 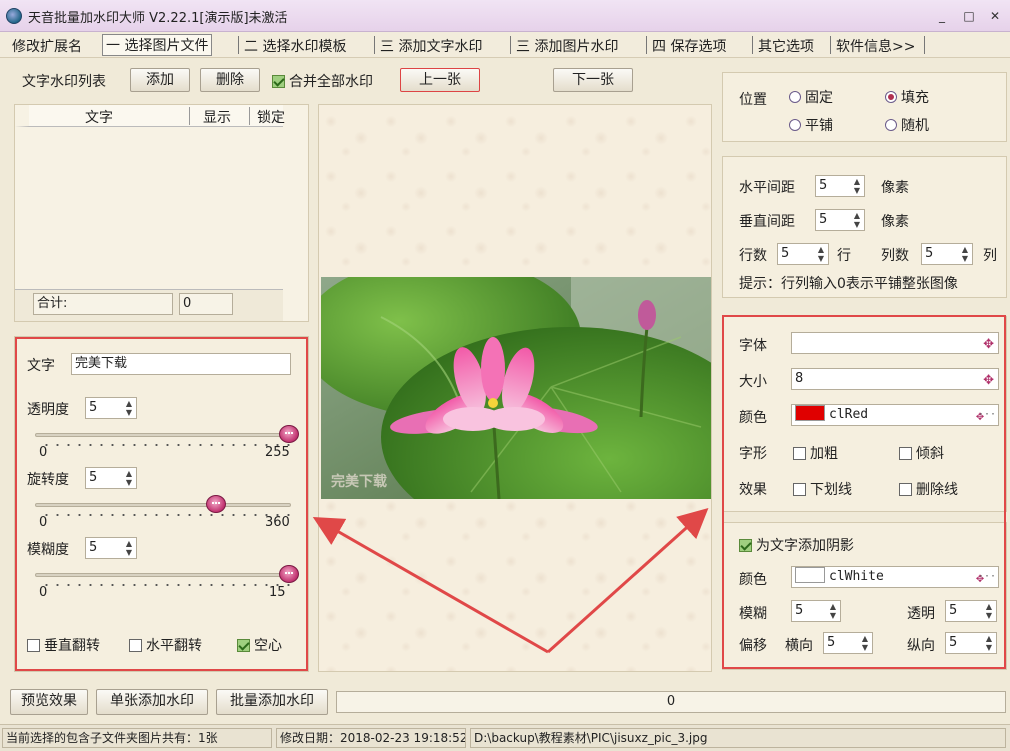 I want to click on close-icon: ✕, so click(x=995, y=16).